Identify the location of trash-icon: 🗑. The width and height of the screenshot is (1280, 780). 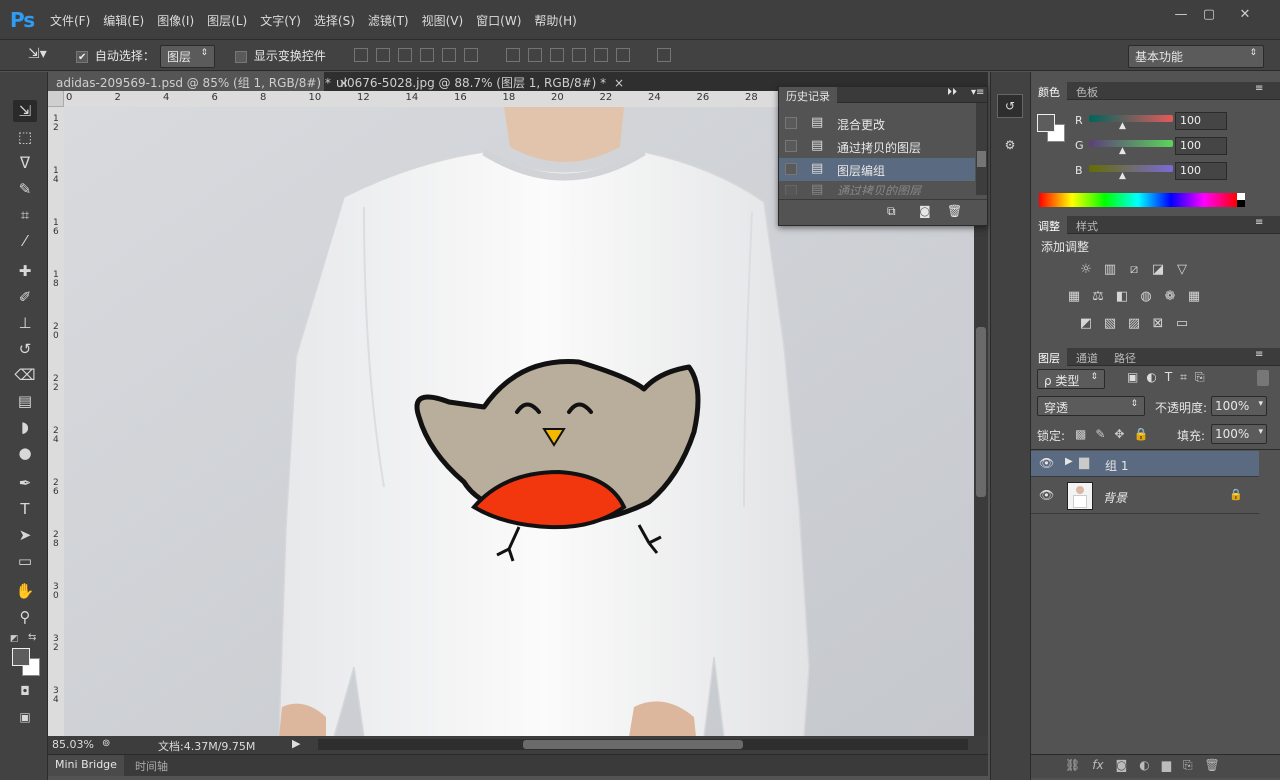
(954, 211).